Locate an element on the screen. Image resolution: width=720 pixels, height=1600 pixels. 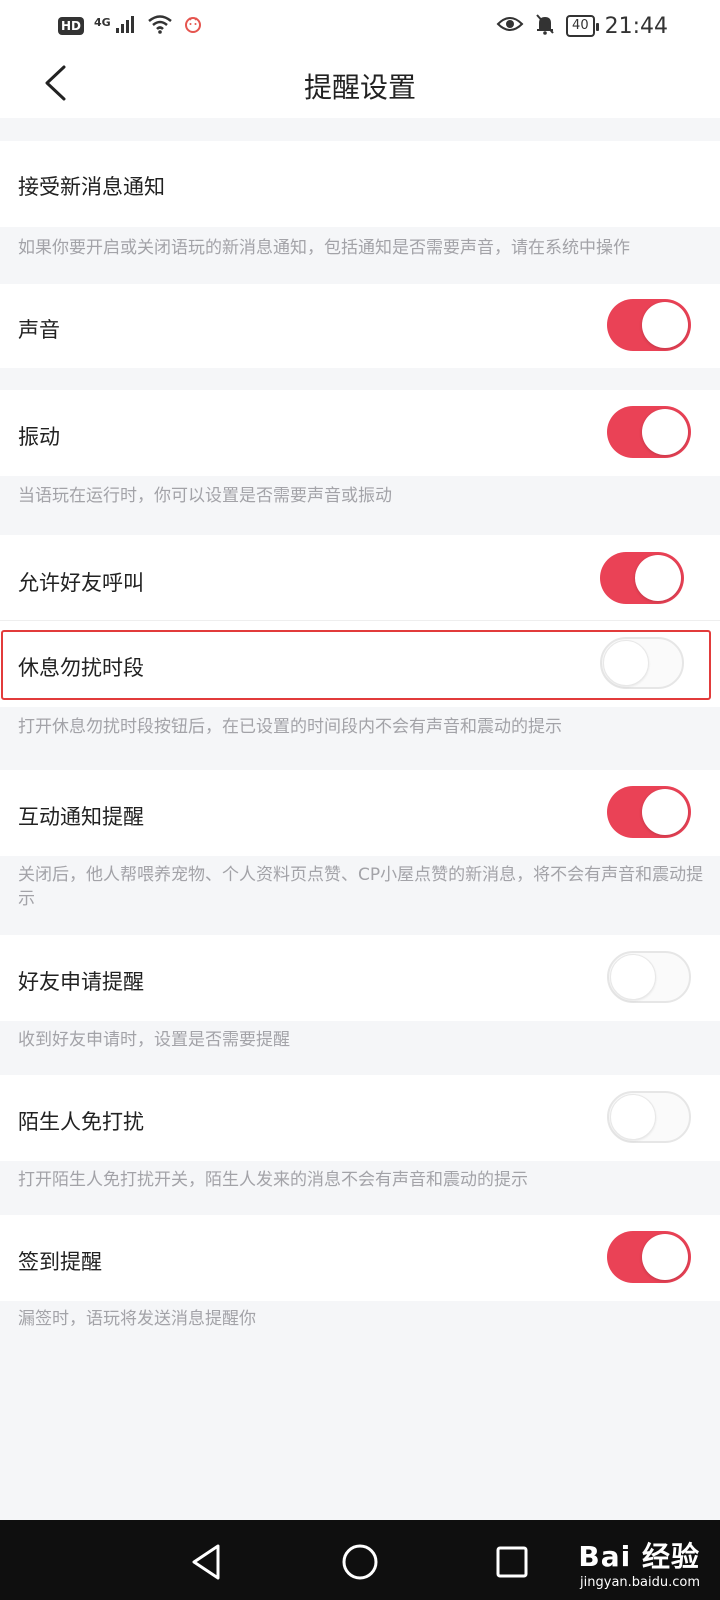
setting-label: 休息勿扰时段 is located at coordinates (81, 668).